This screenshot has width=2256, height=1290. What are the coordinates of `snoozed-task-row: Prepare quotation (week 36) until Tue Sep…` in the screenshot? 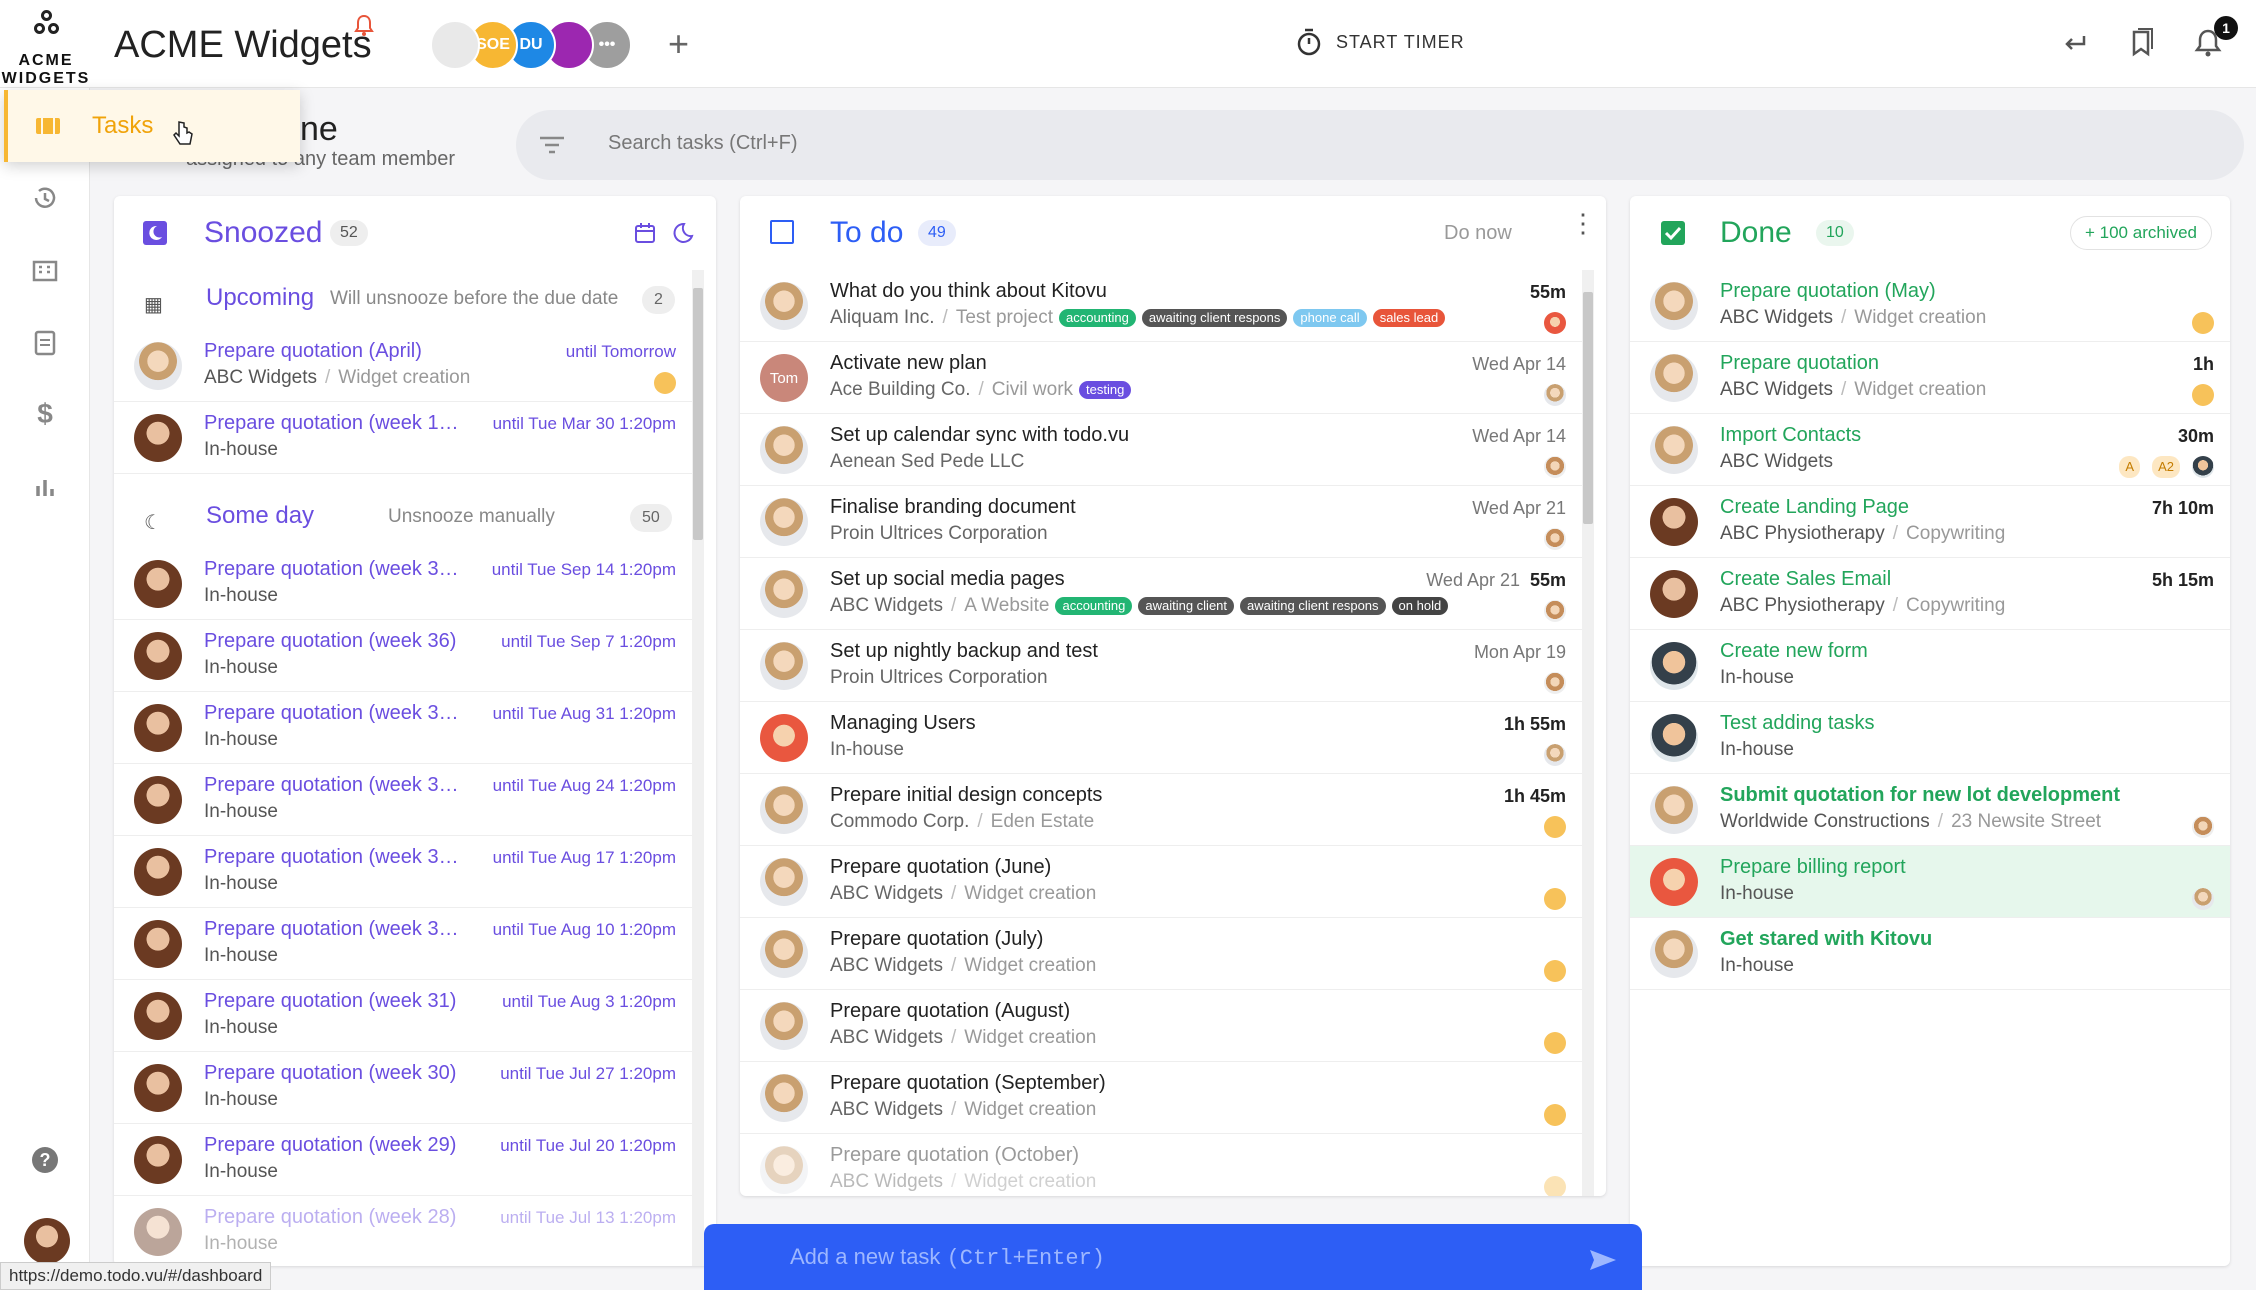 It's located at (403, 656).